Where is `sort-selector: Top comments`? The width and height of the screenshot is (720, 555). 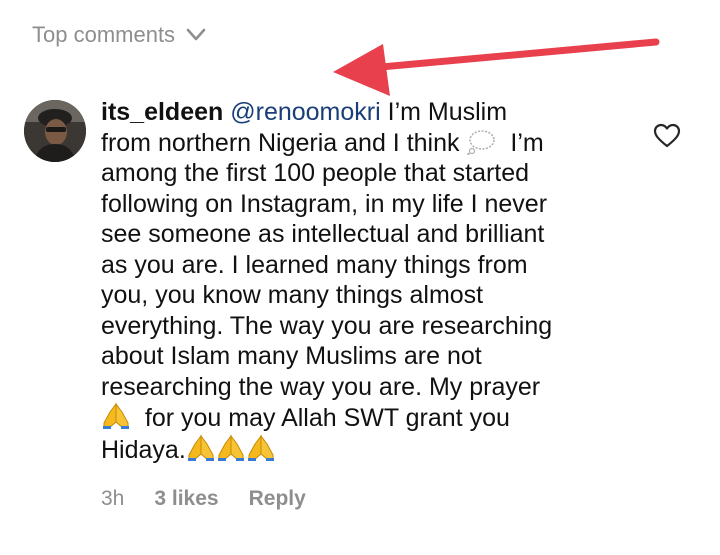 sort-selector: Top comments is located at coordinates (119, 35).